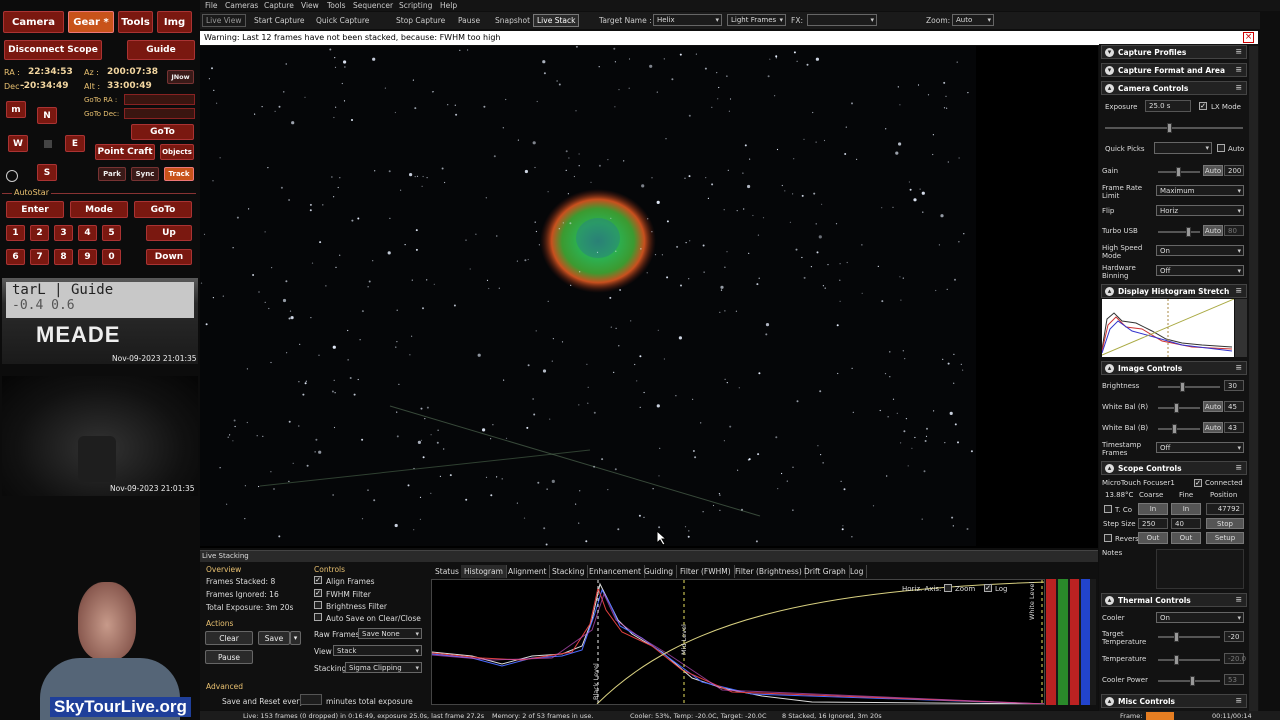 The image size is (1280, 720). What do you see at coordinates (512, 20) in the screenshot?
I see `snapshot-button: Snapshot` at bounding box center [512, 20].